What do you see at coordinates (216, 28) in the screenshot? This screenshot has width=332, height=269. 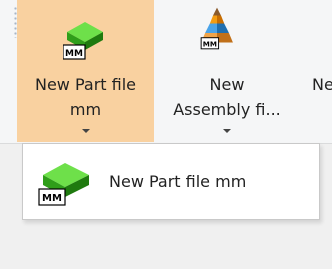 I see `assembly-mm-icon: MM` at bounding box center [216, 28].